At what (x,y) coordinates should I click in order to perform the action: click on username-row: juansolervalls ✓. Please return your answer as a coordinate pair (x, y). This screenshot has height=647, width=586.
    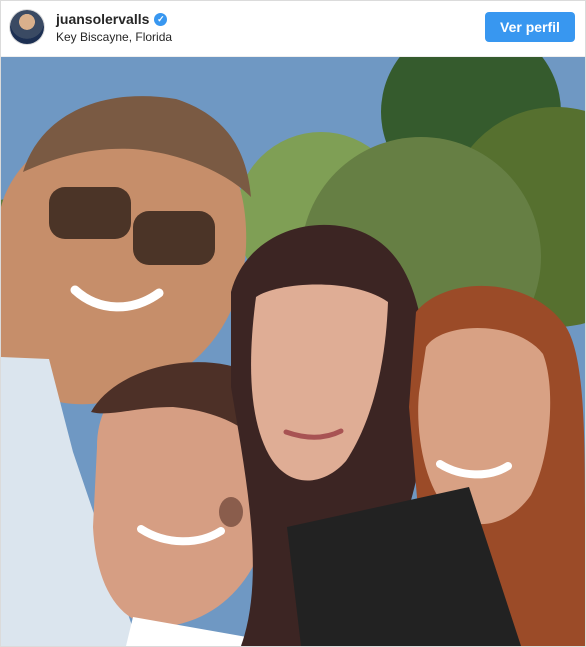
    Looking at the image, I should click on (112, 19).